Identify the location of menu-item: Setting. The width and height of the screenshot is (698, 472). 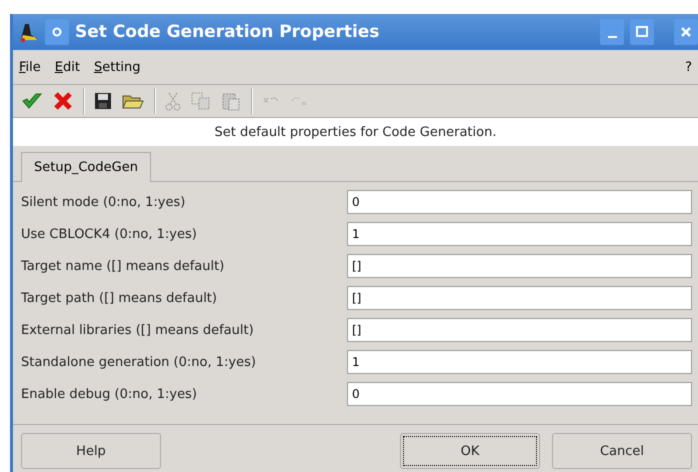
(117, 67).